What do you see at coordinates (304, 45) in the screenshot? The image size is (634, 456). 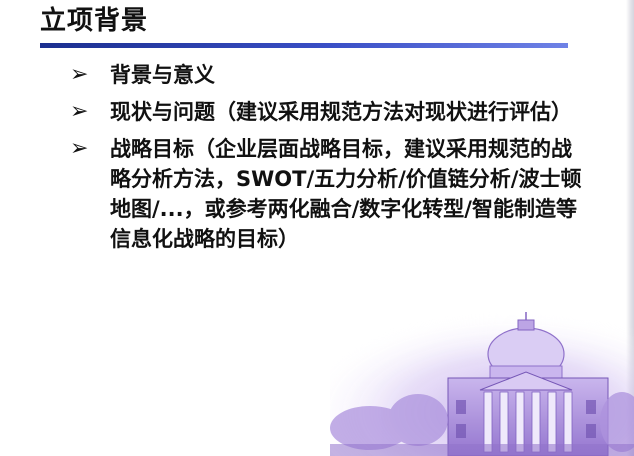 I see `title-underline` at bounding box center [304, 45].